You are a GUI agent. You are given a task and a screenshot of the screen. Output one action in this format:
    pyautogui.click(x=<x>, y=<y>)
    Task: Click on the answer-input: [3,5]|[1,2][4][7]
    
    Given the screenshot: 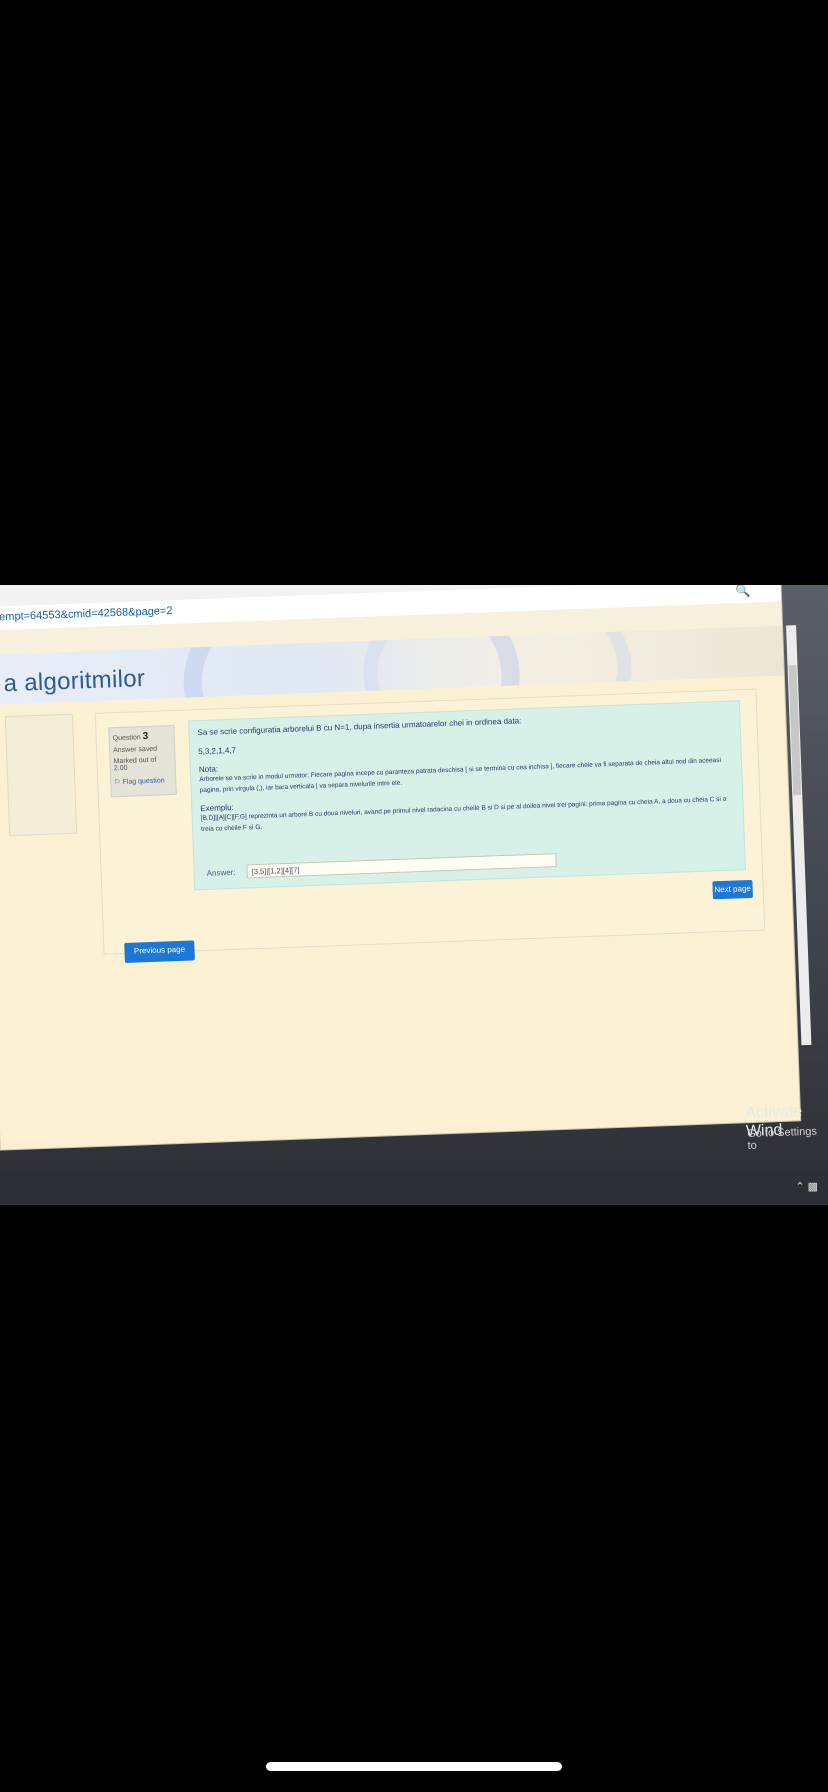 What is the action you would take?
    pyautogui.click(x=401, y=866)
    